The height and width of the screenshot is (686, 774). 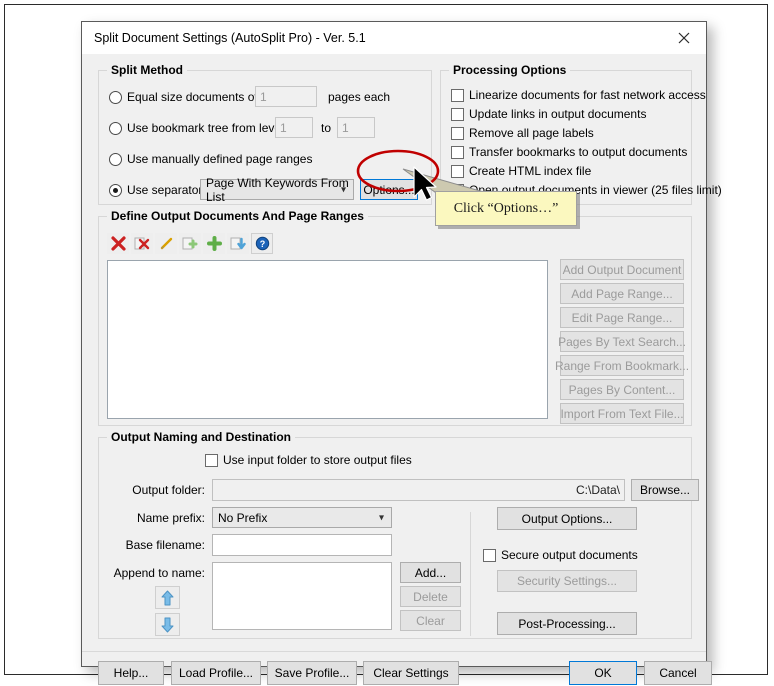 I want to click on delete-item-icon, so click(x=142, y=243).